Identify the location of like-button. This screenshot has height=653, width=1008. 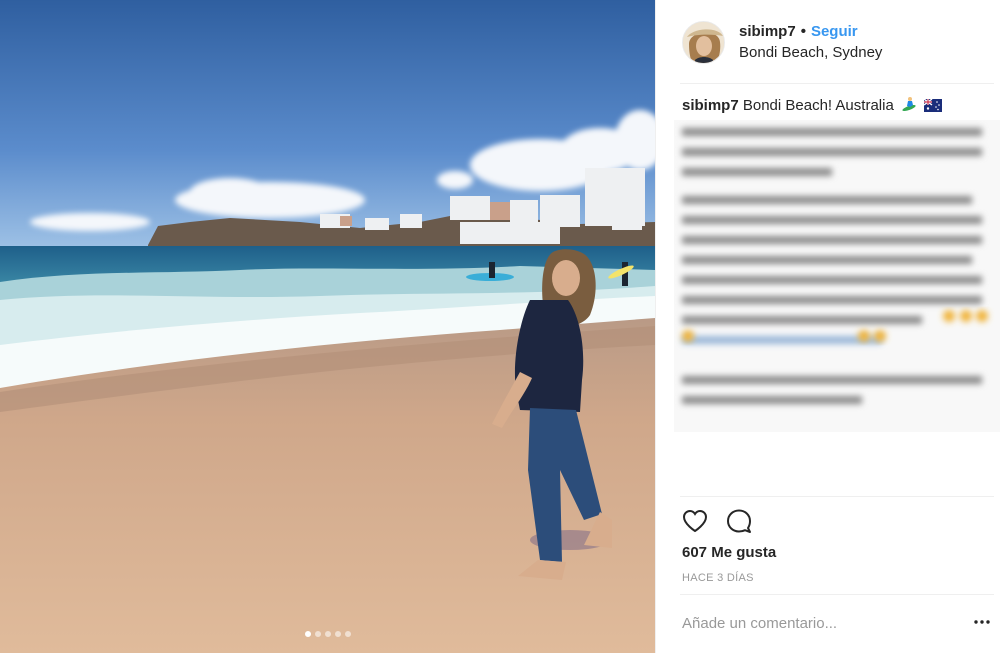
(695, 521).